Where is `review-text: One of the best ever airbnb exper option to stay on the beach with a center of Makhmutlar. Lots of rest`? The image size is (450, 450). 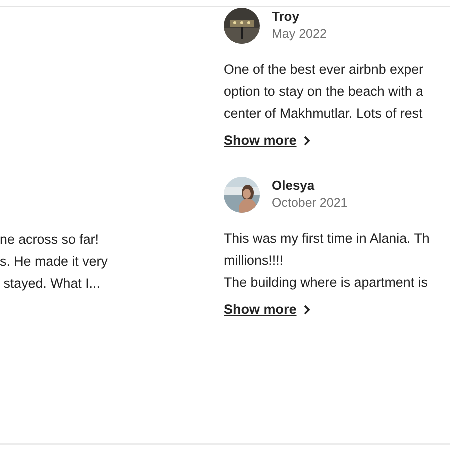
review-text: One of the best ever airbnb exper option to stay on the beach with a center of Makhmutlar. Lots of rest is located at coordinates (324, 92).